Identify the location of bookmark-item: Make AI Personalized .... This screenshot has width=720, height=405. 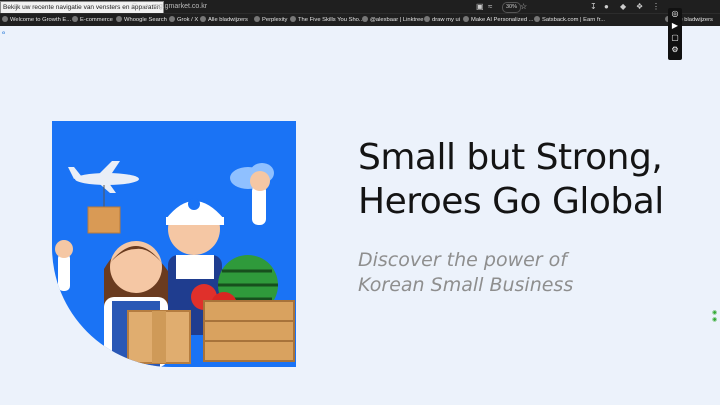
(498, 20).